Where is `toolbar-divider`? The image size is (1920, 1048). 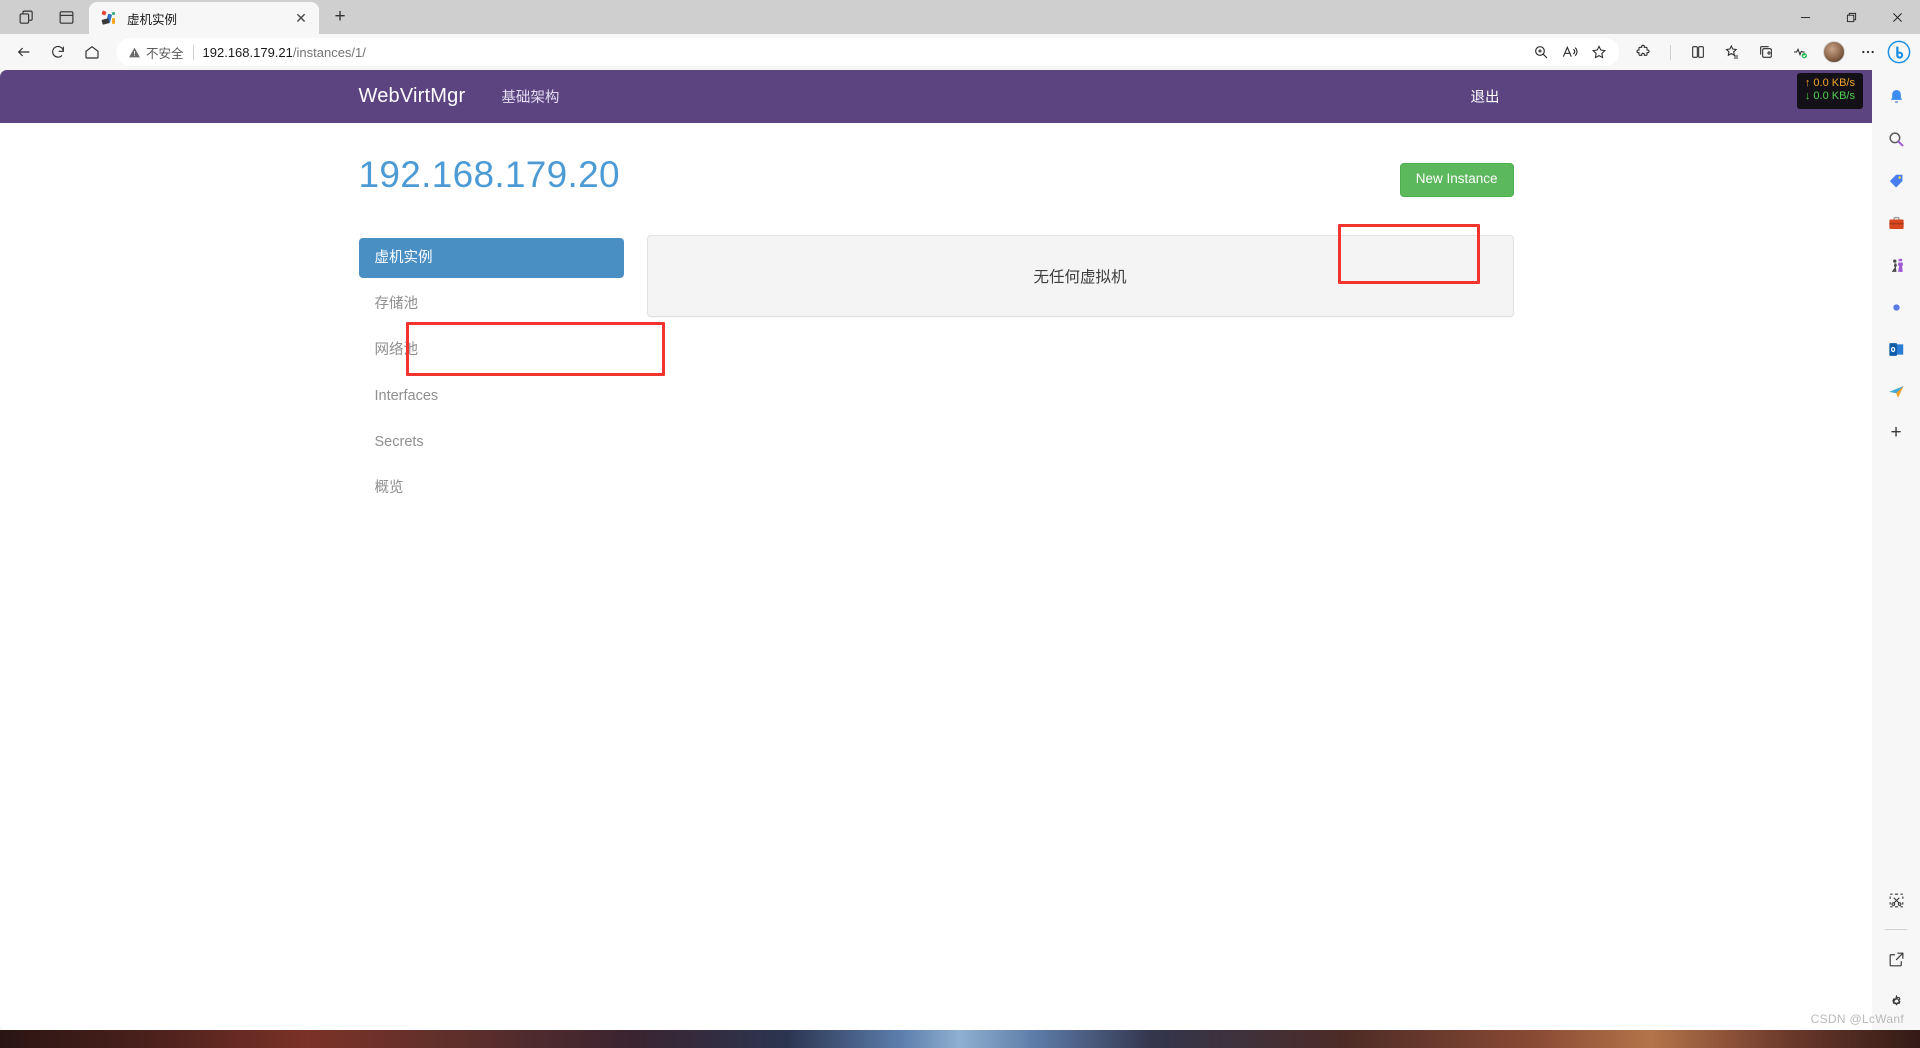 toolbar-divider is located at coordinates (1670, 52).